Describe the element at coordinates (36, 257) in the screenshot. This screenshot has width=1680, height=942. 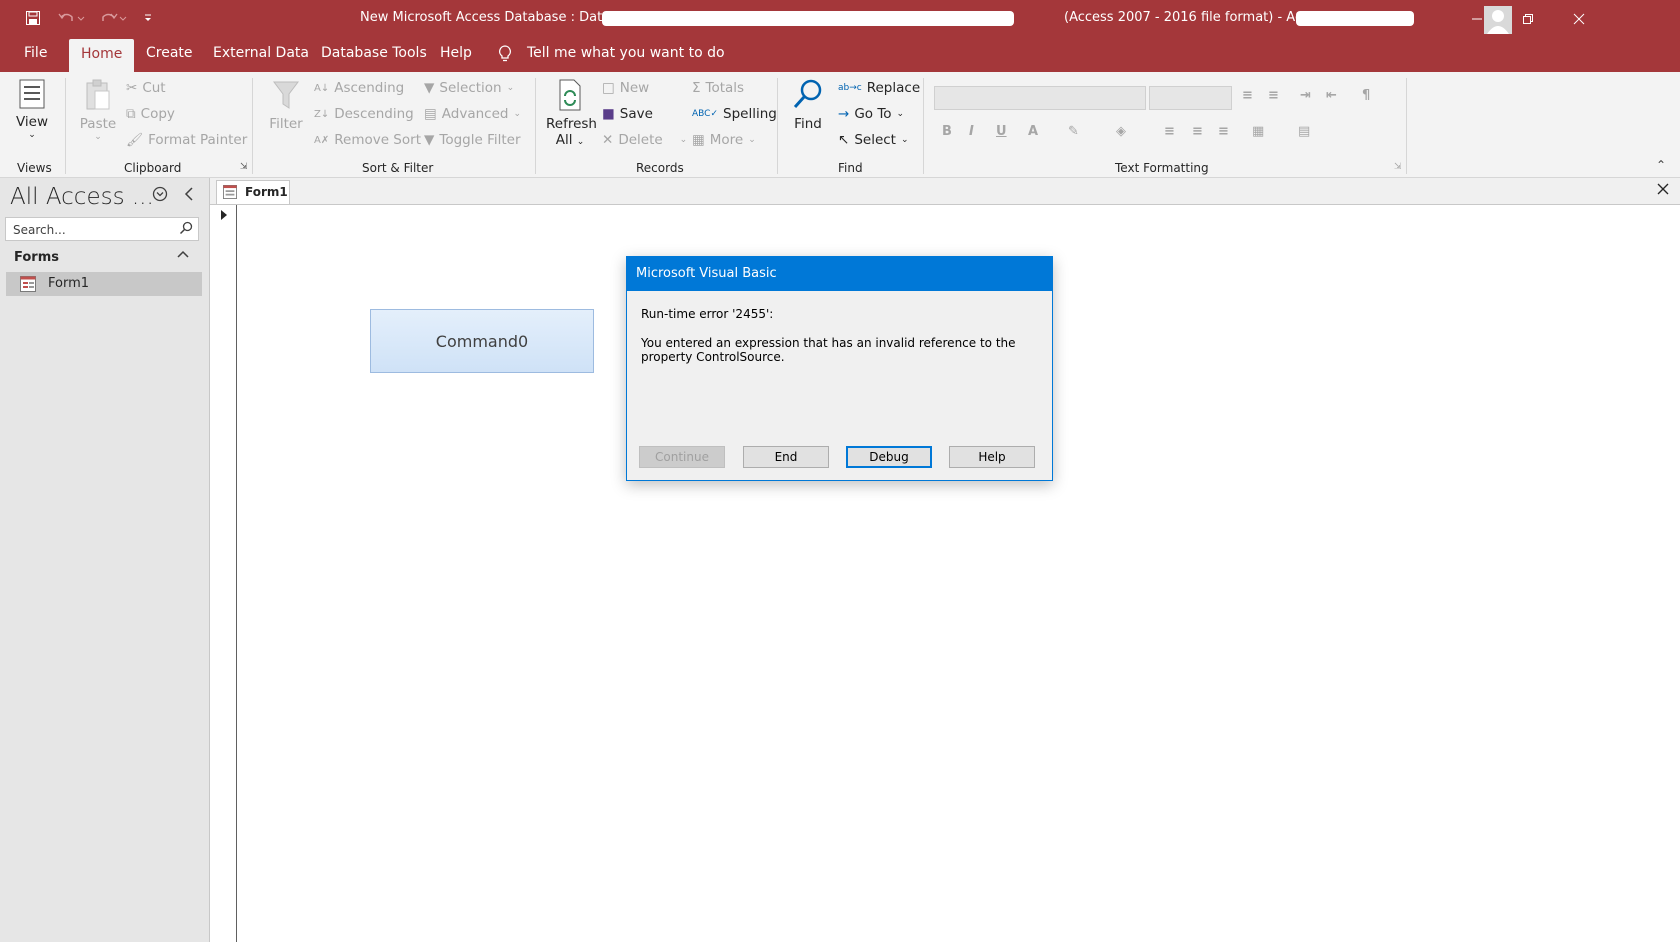
I see `nav-category-forms: Forms` at that location.